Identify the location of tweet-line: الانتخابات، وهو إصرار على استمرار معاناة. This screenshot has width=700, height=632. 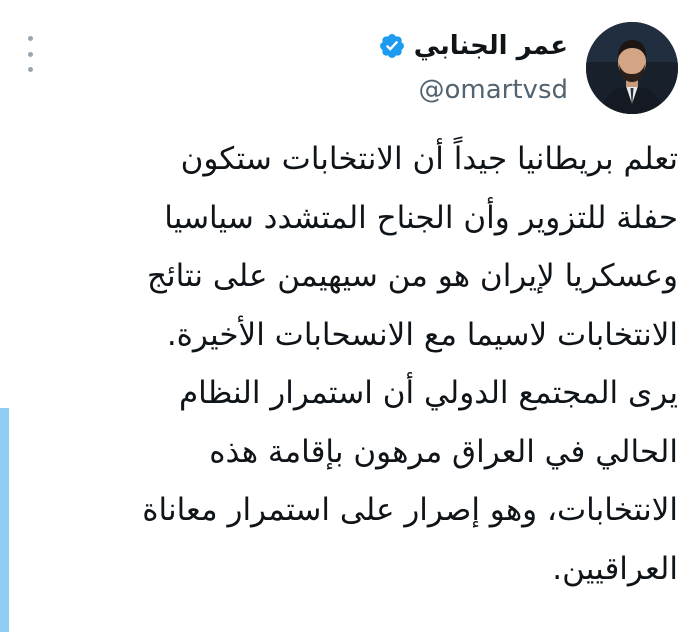
(410, 510).